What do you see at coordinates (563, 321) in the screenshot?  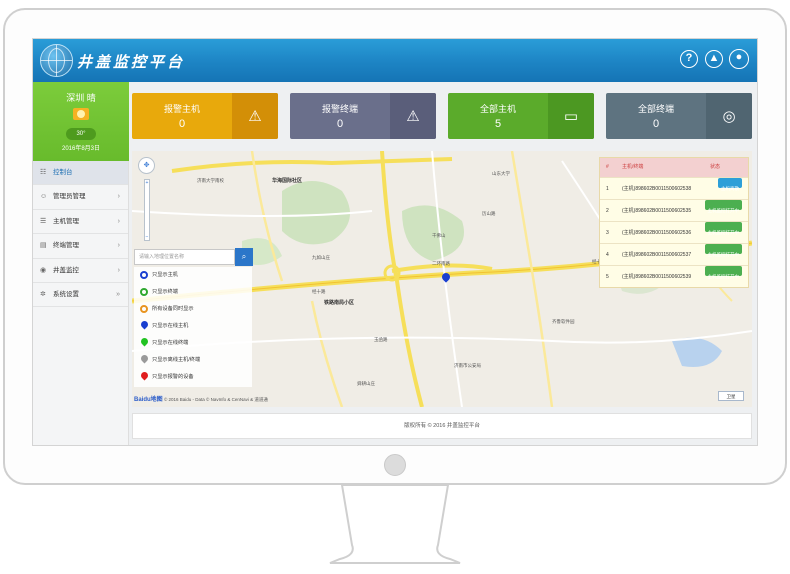 I see `map-label: 齐鲁软件园` at bounding box center [563, 321].